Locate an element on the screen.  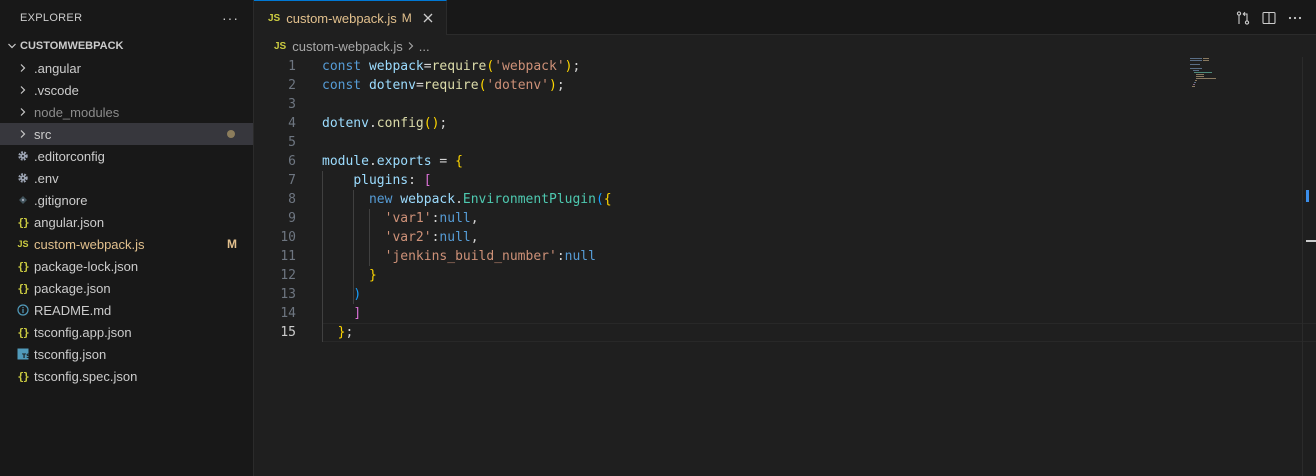
code-line: 14 ] is located at coordinates (719, 313).